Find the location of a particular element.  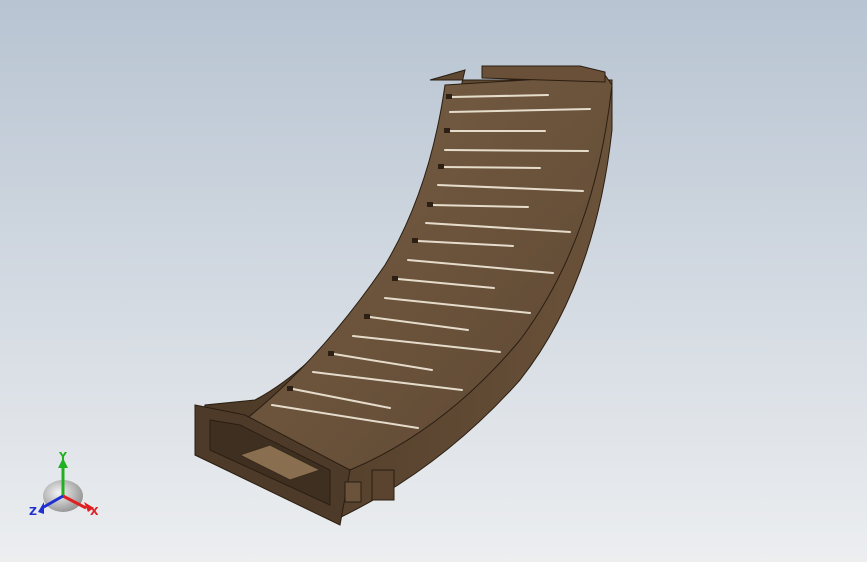

y-axis-label: Y is located at coordinates (63, 456).